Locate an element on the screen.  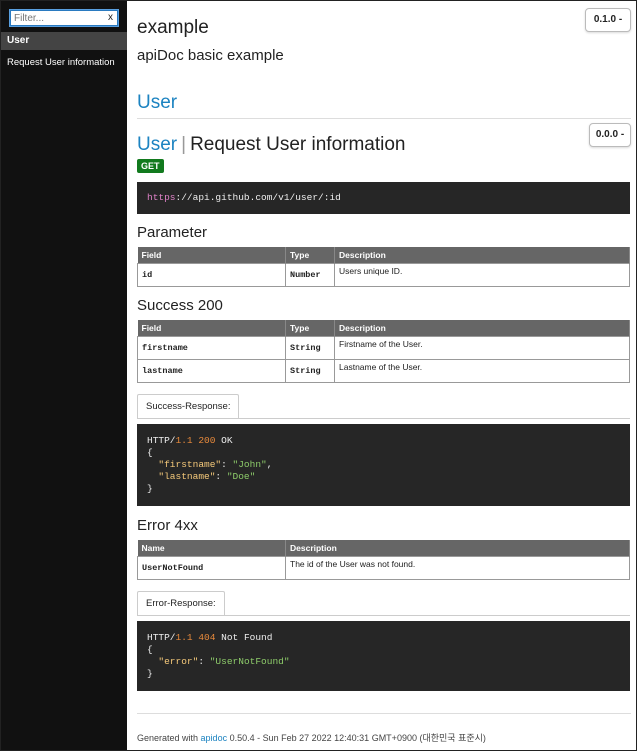
table-row: firstname String Firstname of the User. is located at coordinates (383, 348).